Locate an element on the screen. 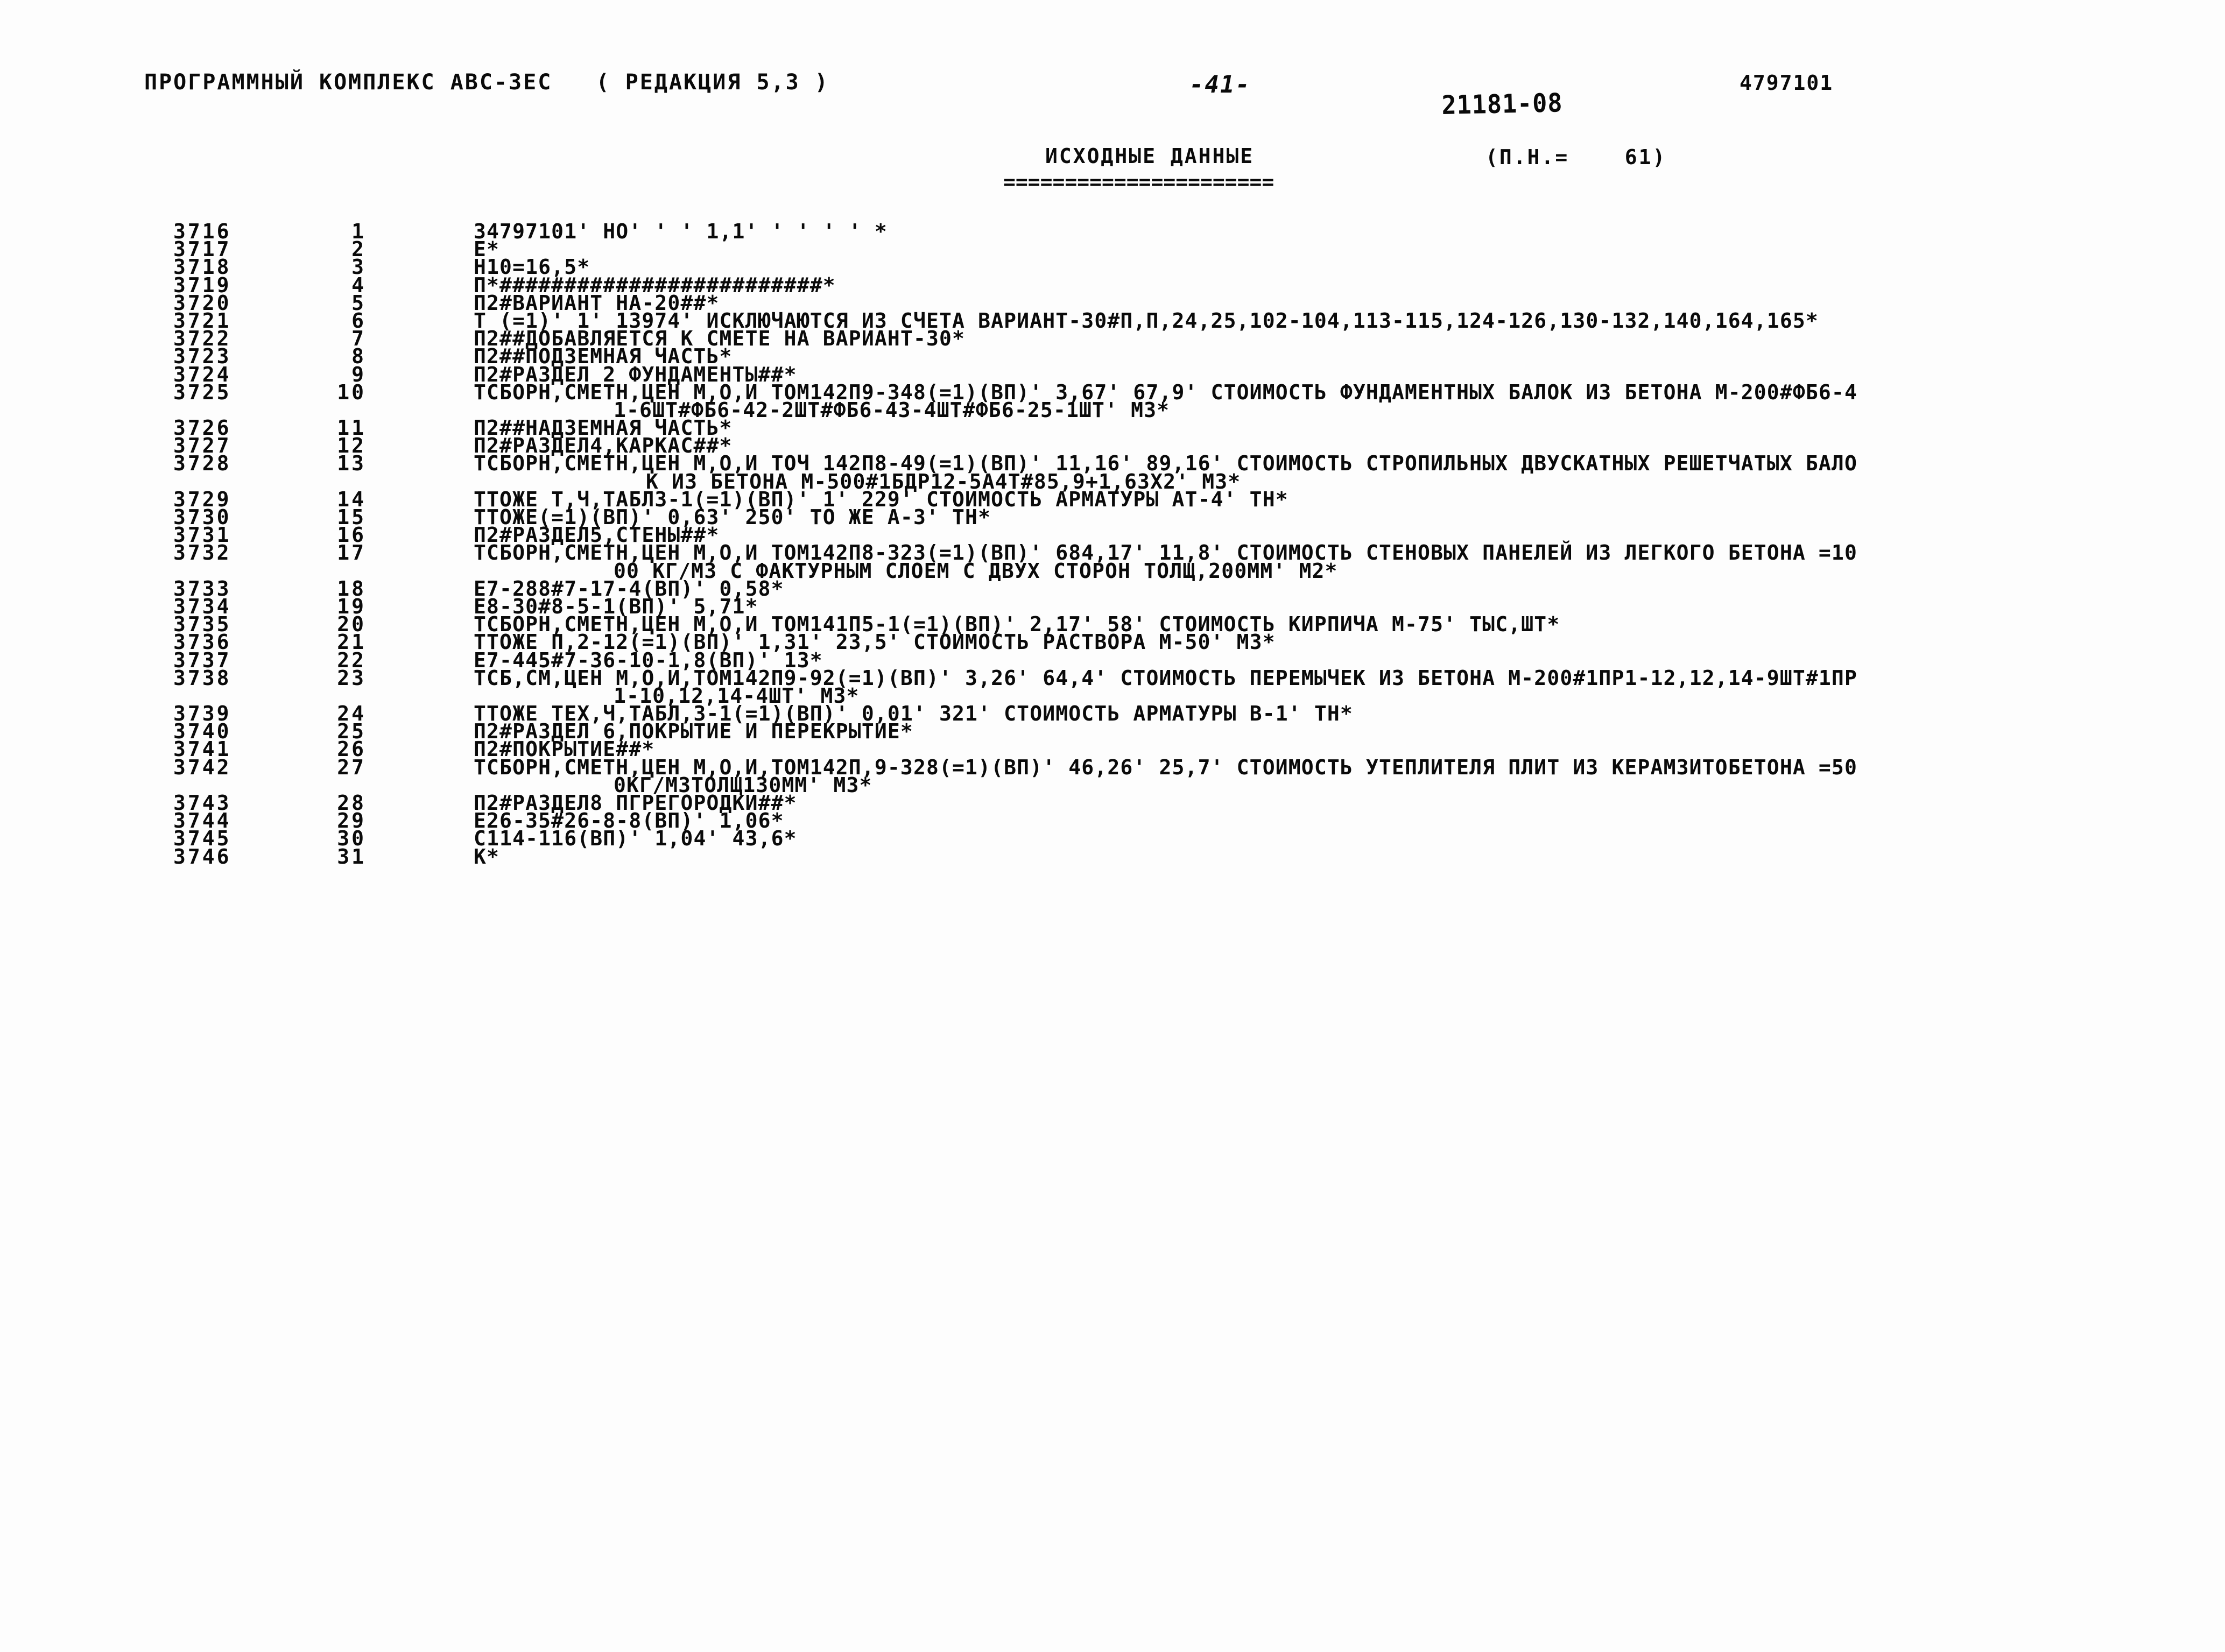 The image size is (2225, 1652). listing-row: 3726 11 П2##НАДЗЕМНАЯ ЧАСТЬ* is located at coordinates (1112, 428).